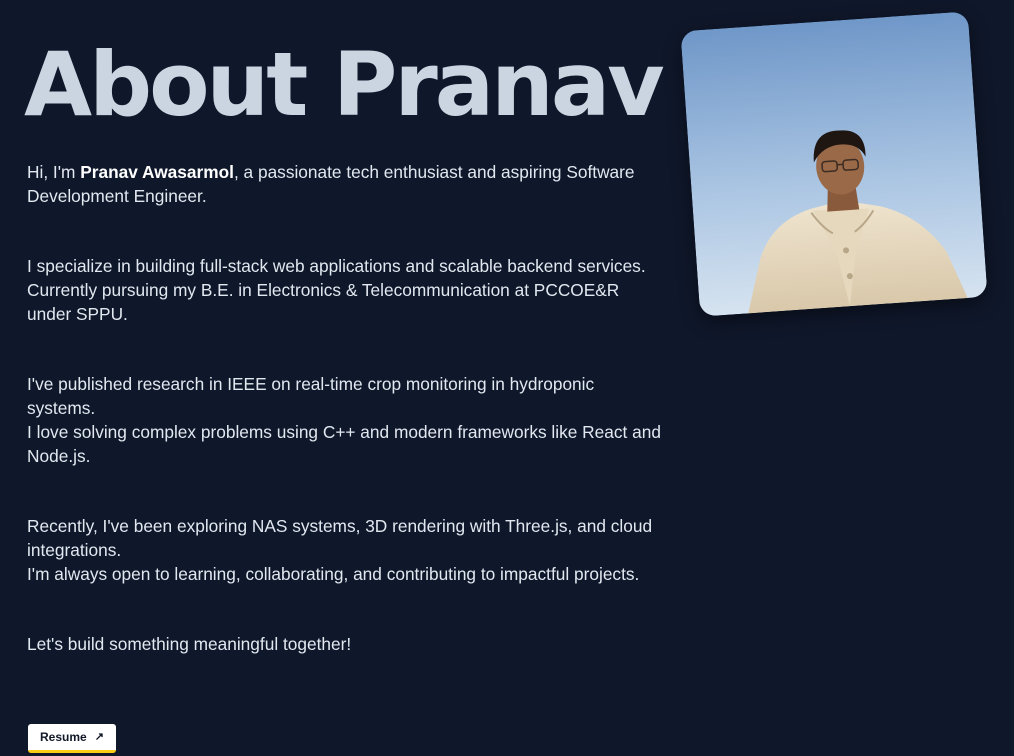 The image size is (1014, 756). I want to click on arrow-up-right-icon: ↗, so click(99, 736).